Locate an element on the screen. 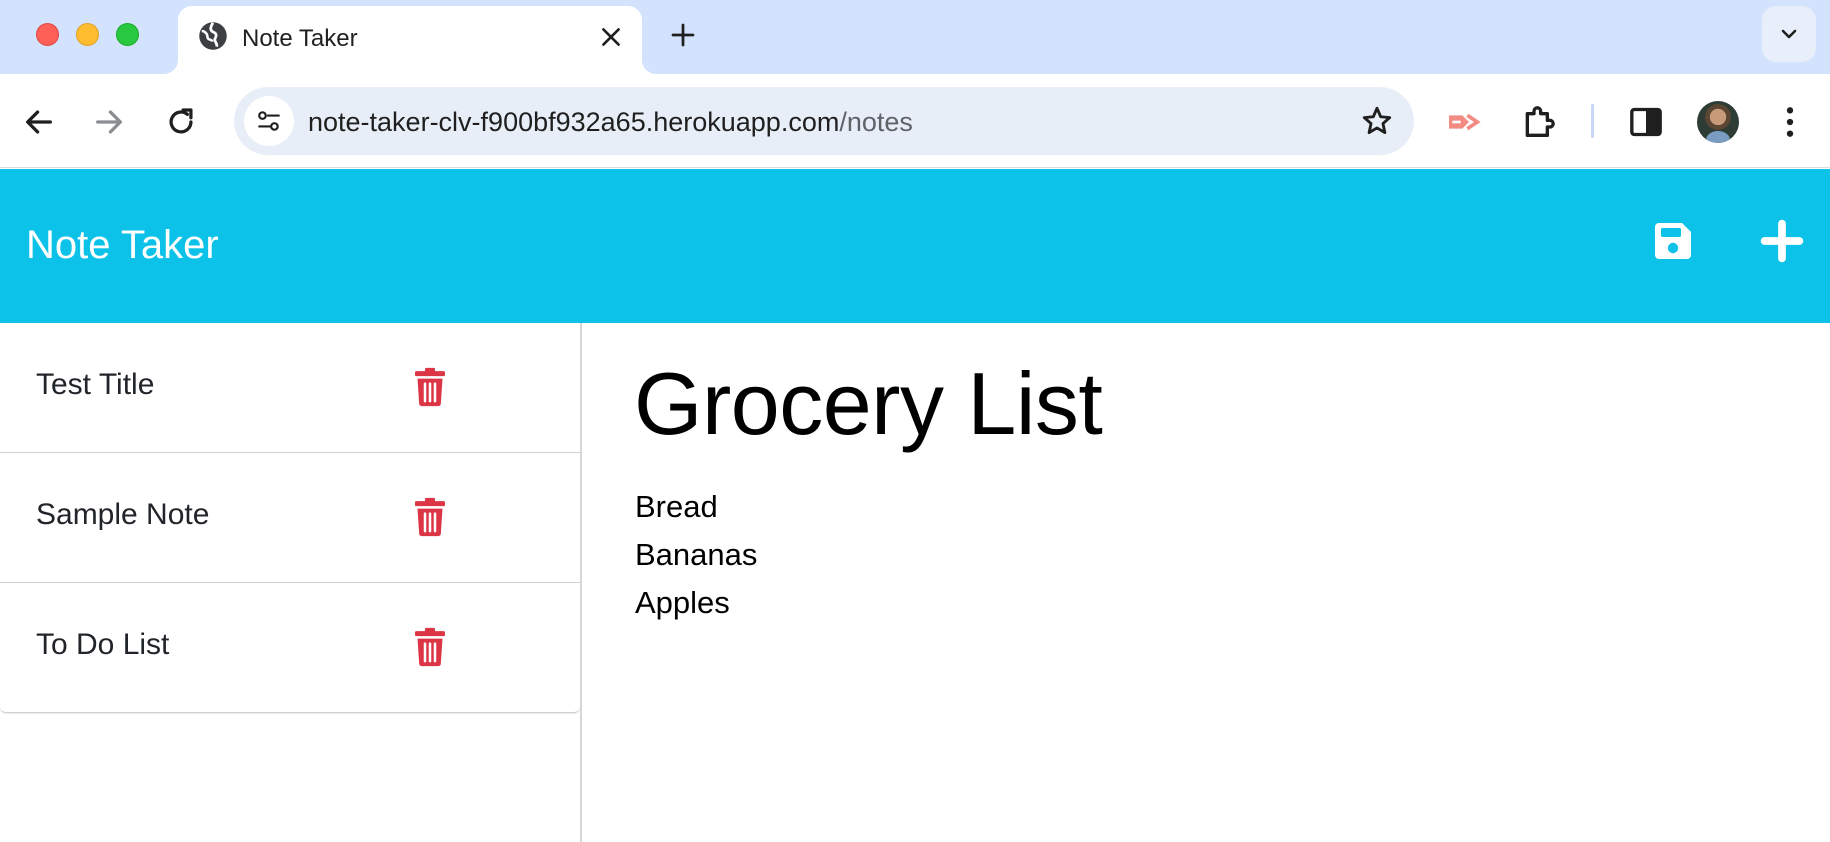  note-list-item: Test Title is located at coordinates (290, 388).